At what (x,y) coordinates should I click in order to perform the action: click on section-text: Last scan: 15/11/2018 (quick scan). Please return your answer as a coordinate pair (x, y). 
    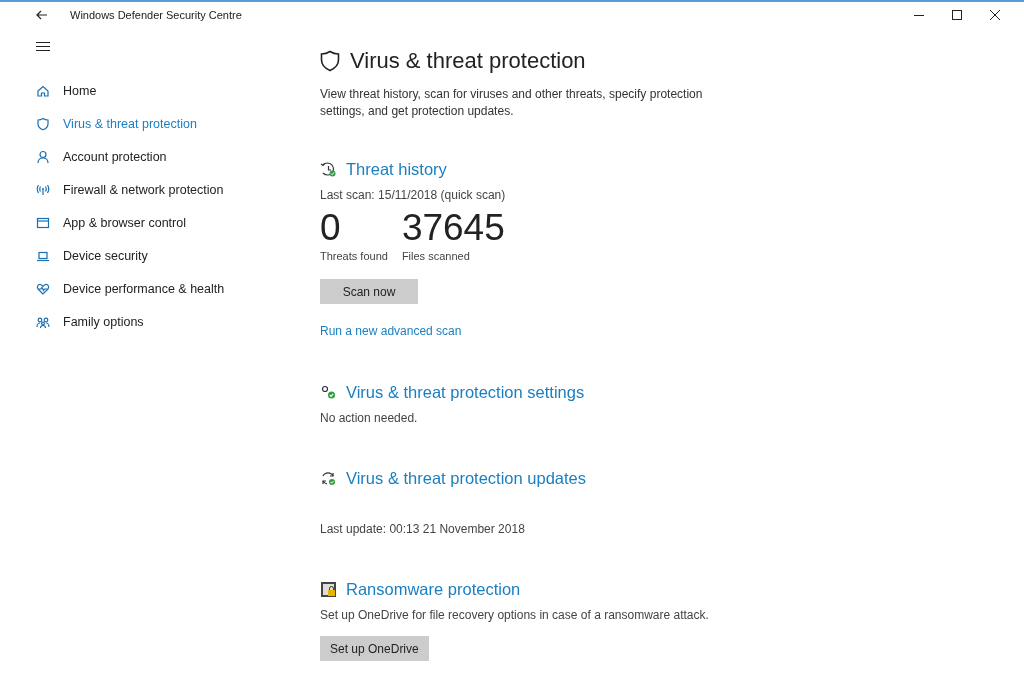
    Looking at the image, I should click on (413, 195).